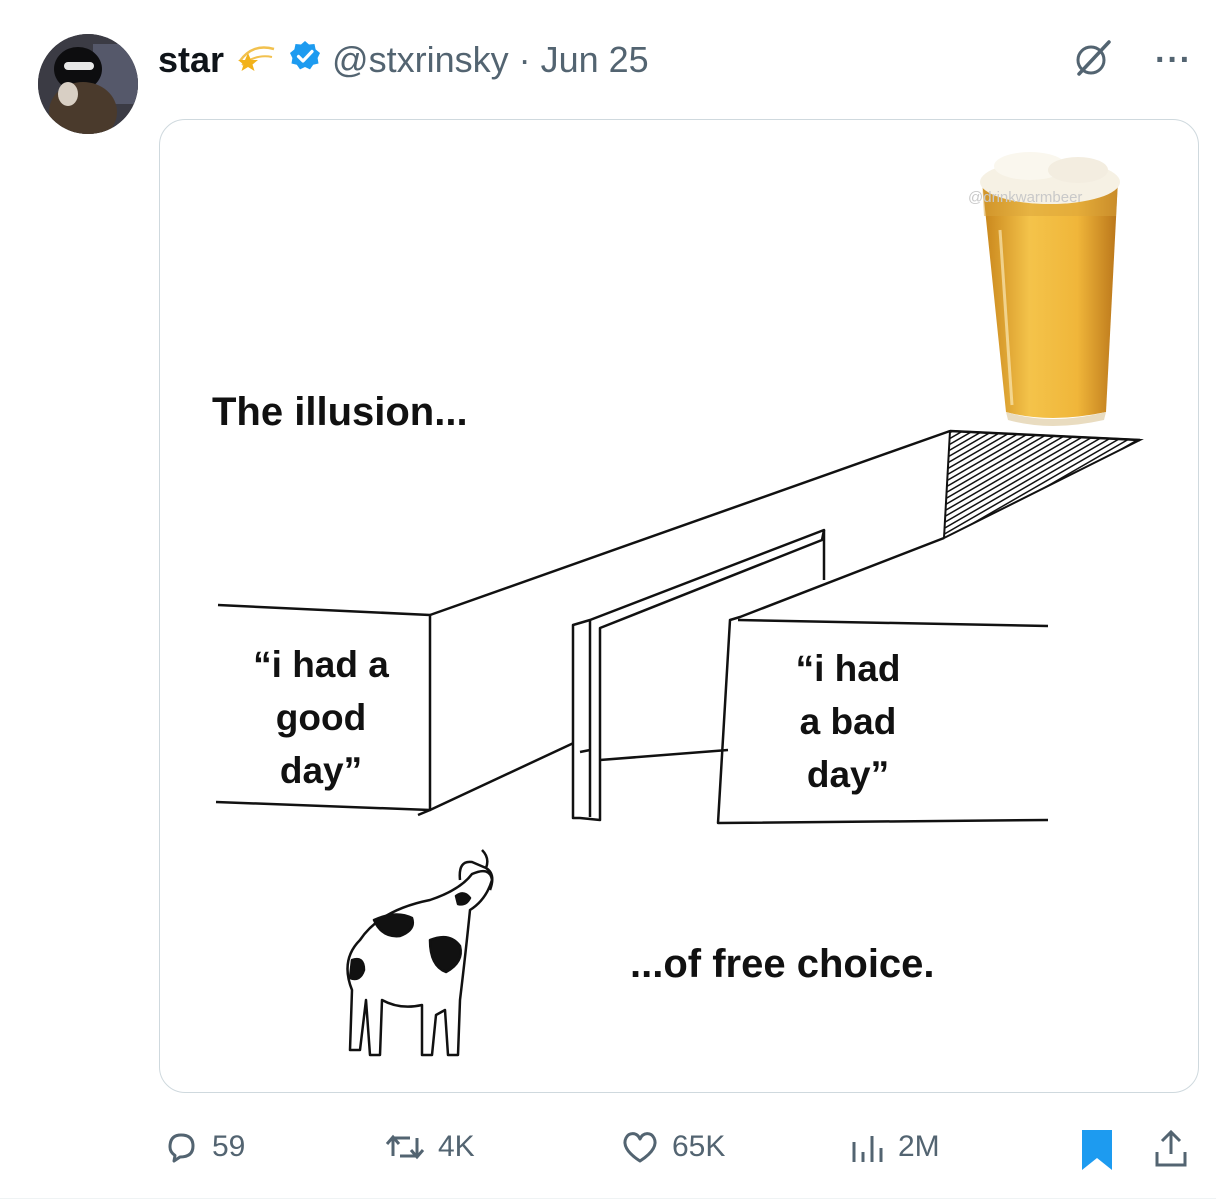  Describe the element at coordinates (191, 60) in the screenshot. I see `display-name: star` at that location.